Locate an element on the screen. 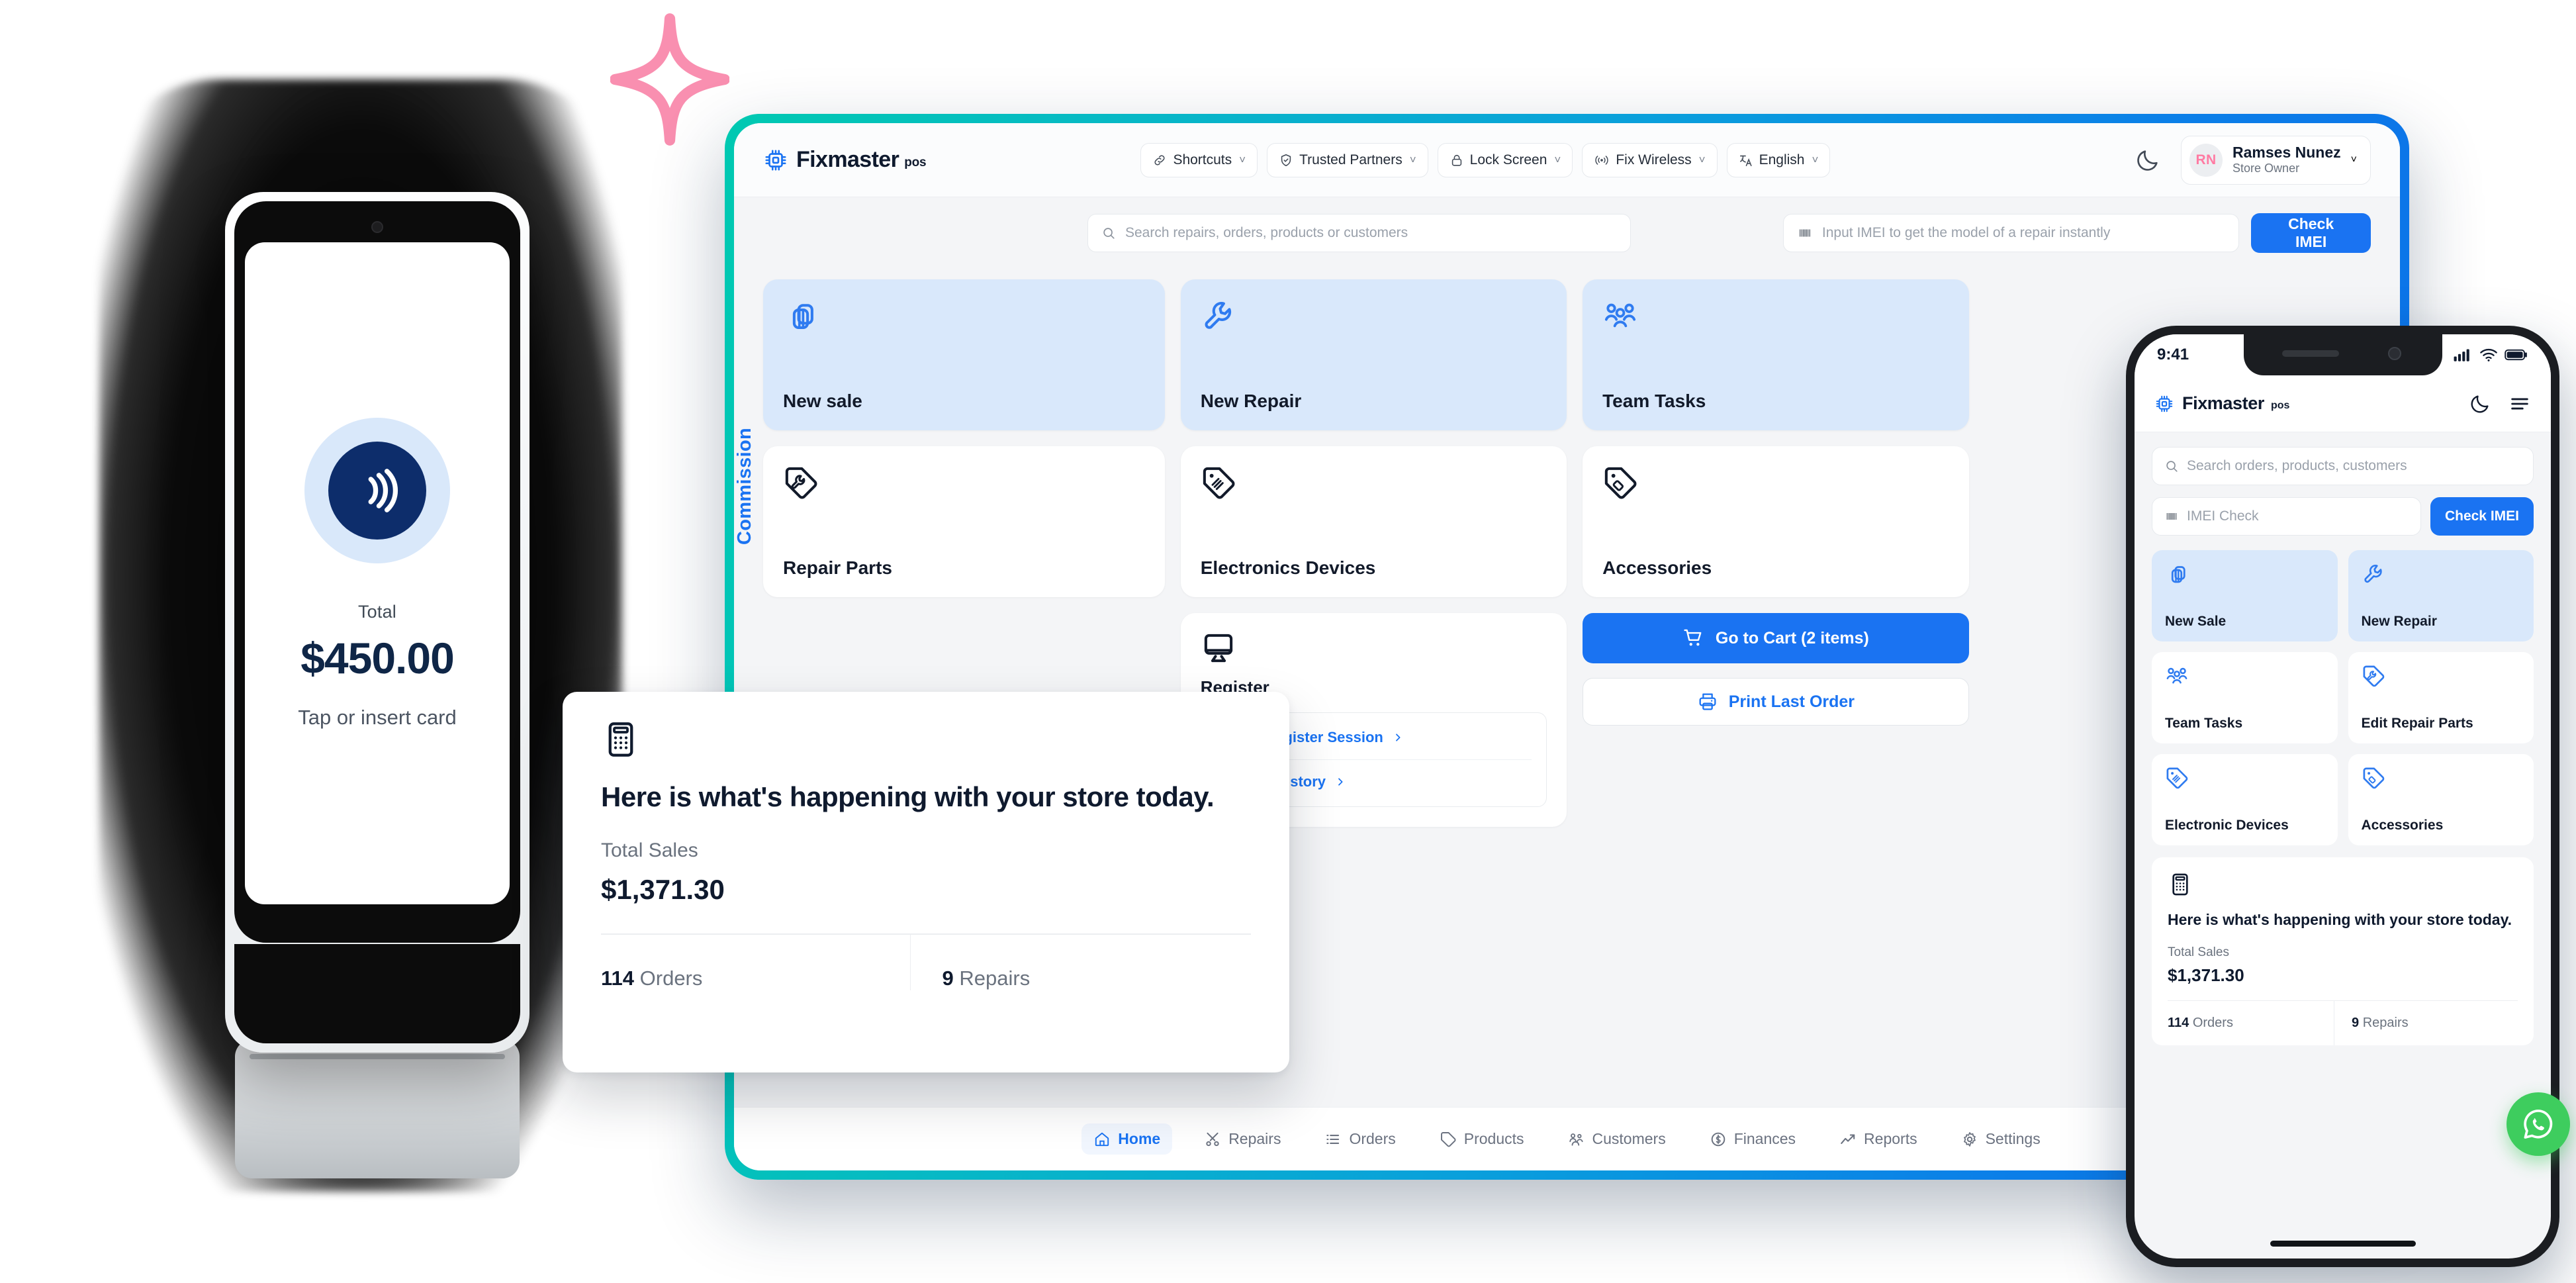 Image resolution: width=2576 pixels, height=1283 pixels. printer-icon is located at coordinates (1707, 702).